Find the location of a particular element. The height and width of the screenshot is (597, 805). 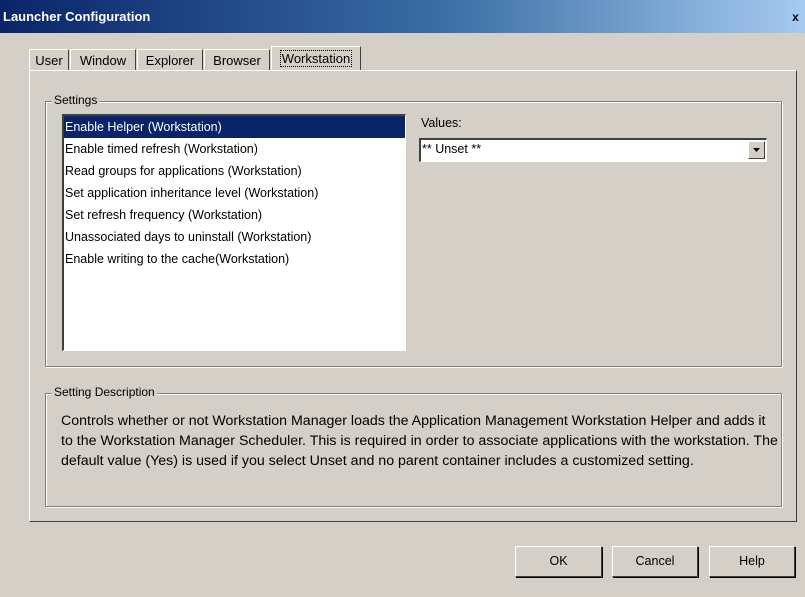

help-button: Help is located at coordinates (752, 561).